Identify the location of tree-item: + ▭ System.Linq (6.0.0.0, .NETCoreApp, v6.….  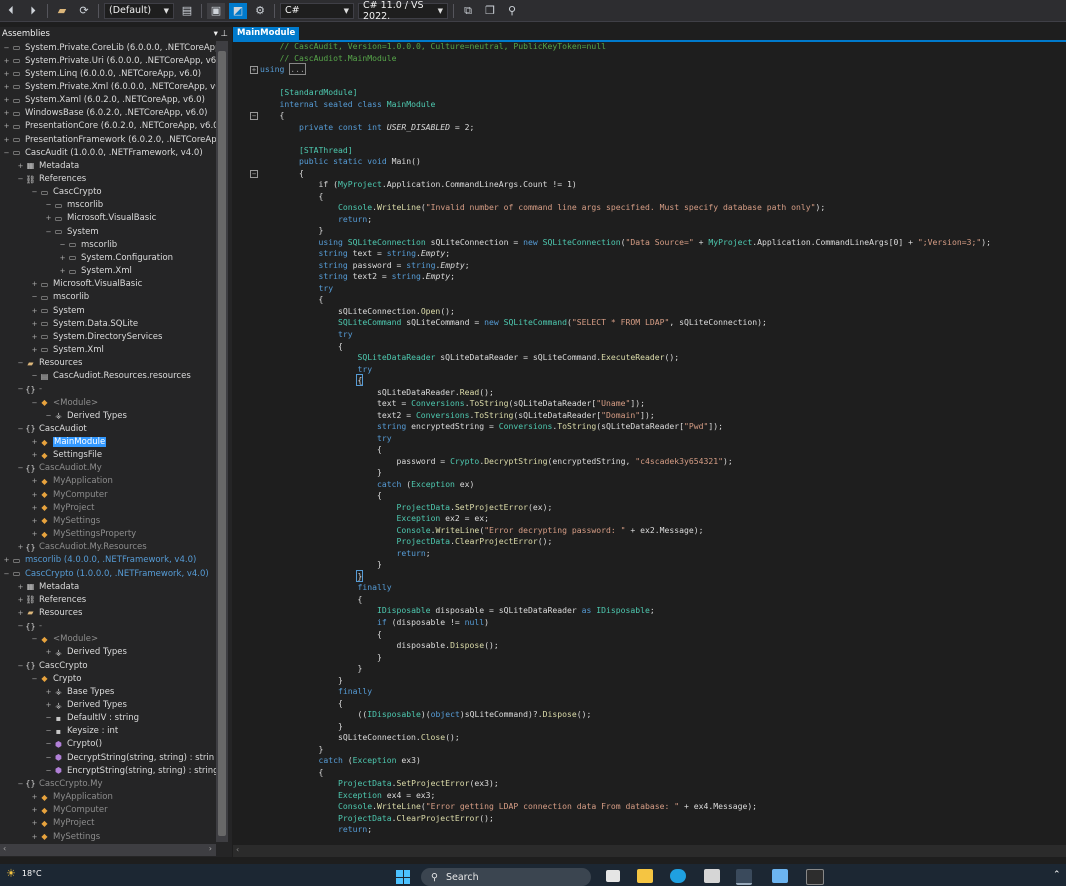
(101, 73).